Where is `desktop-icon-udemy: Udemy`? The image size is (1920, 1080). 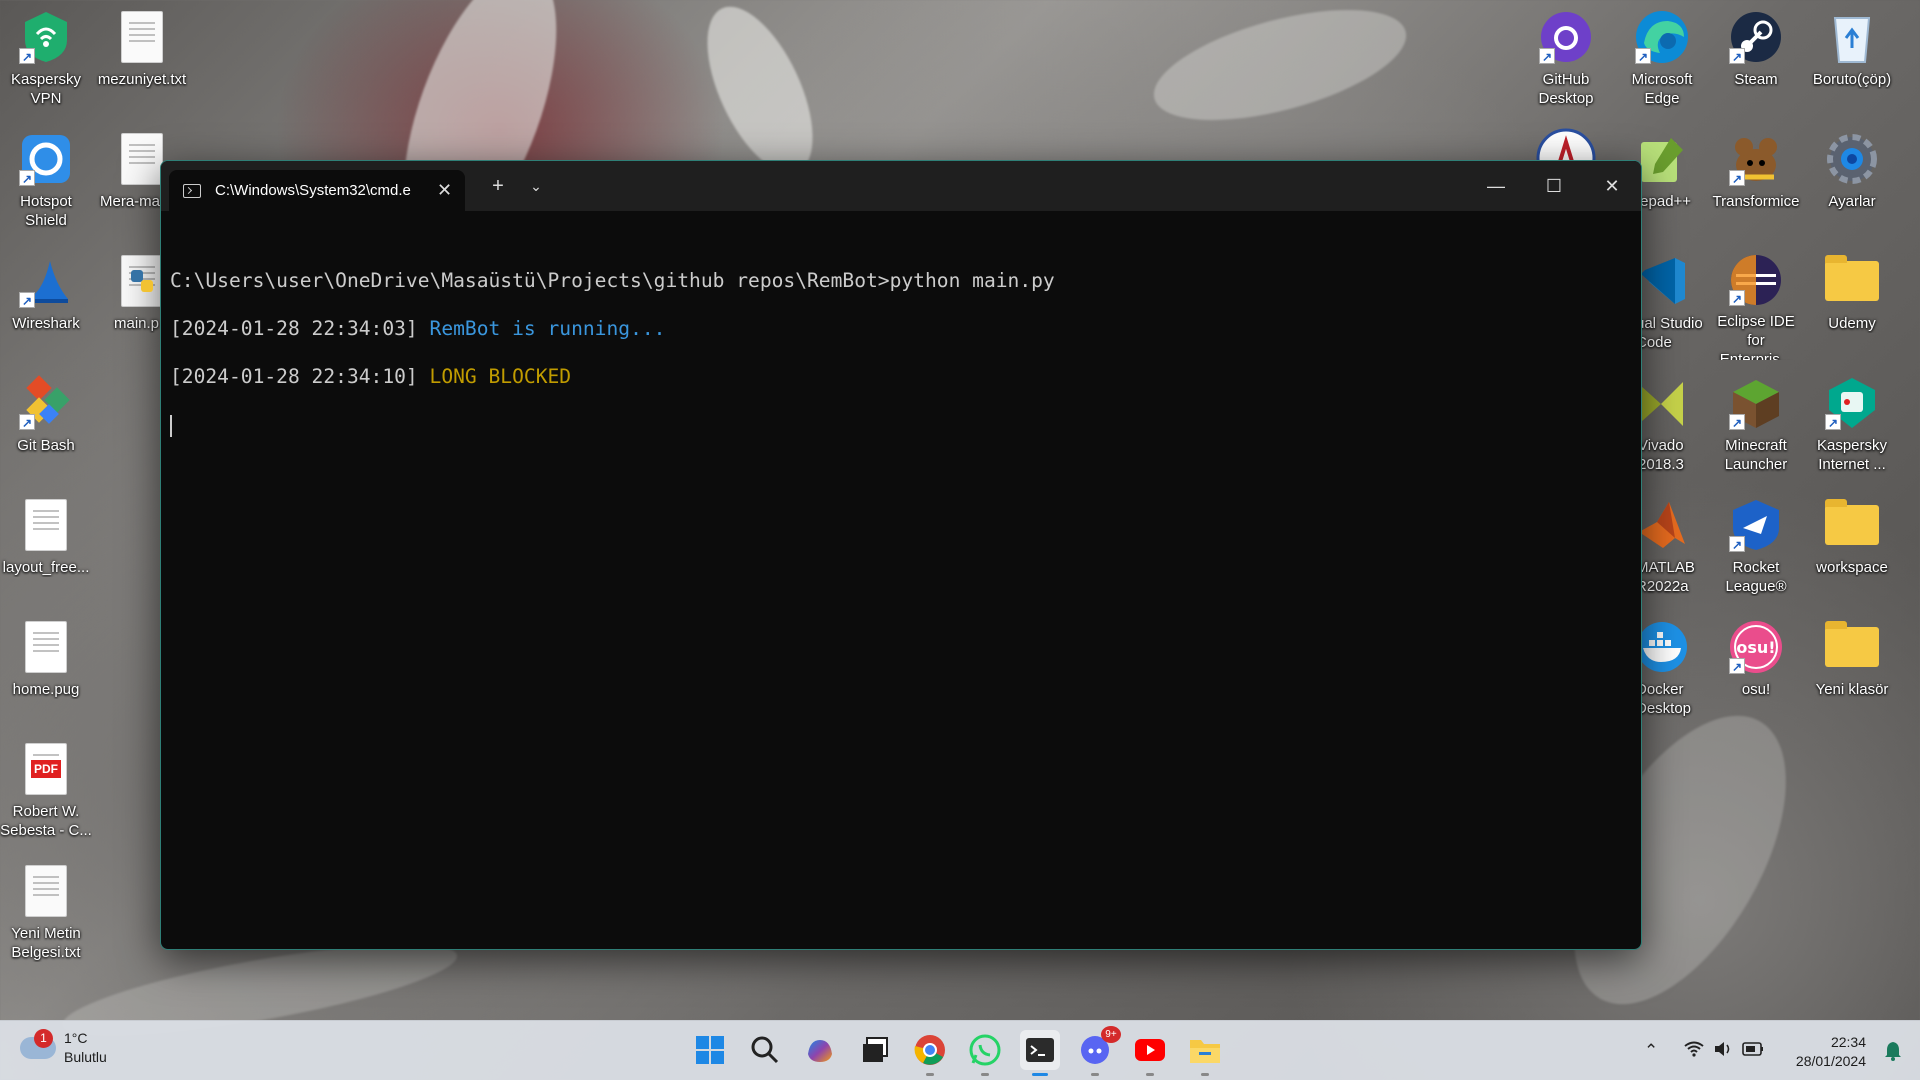 desktop-icon-udemy: Udemy is located at coordinates (1852, 306).